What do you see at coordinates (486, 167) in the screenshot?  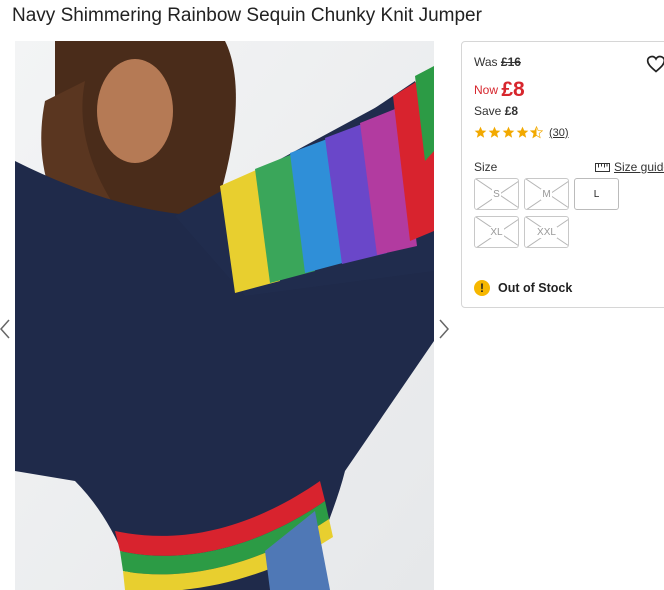 I see `size-label: Size` at bounding box center [486, 167].